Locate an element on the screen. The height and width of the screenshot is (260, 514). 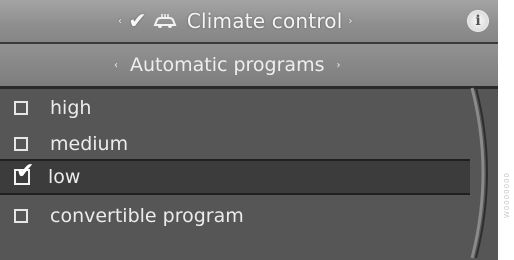
program-item-medium: medium is located at coordinates (235, 144).